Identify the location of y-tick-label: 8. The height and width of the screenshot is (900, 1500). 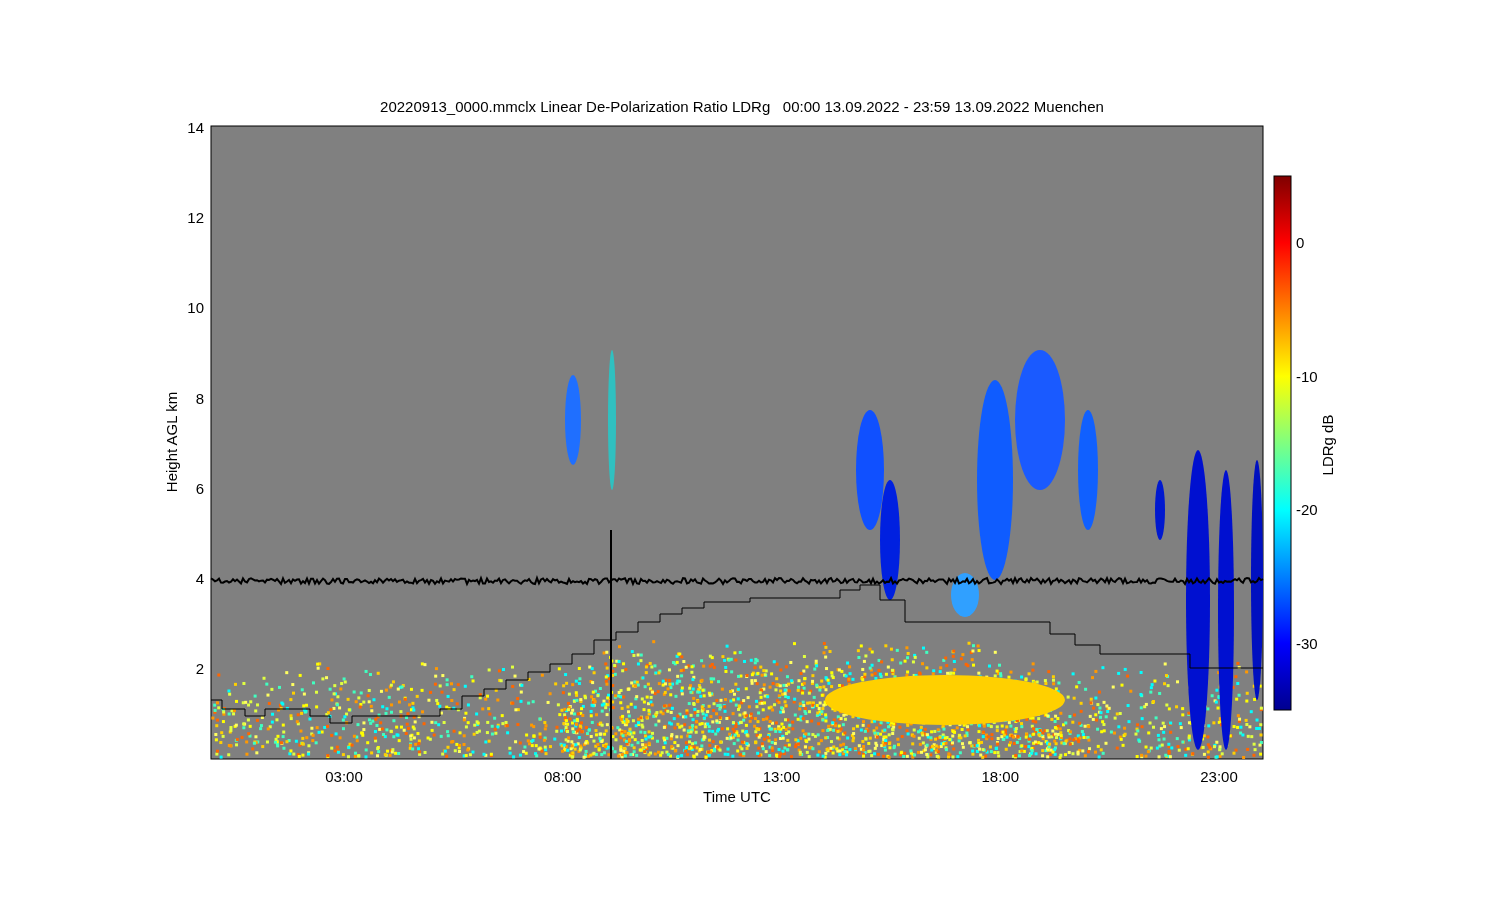
(199, 398).